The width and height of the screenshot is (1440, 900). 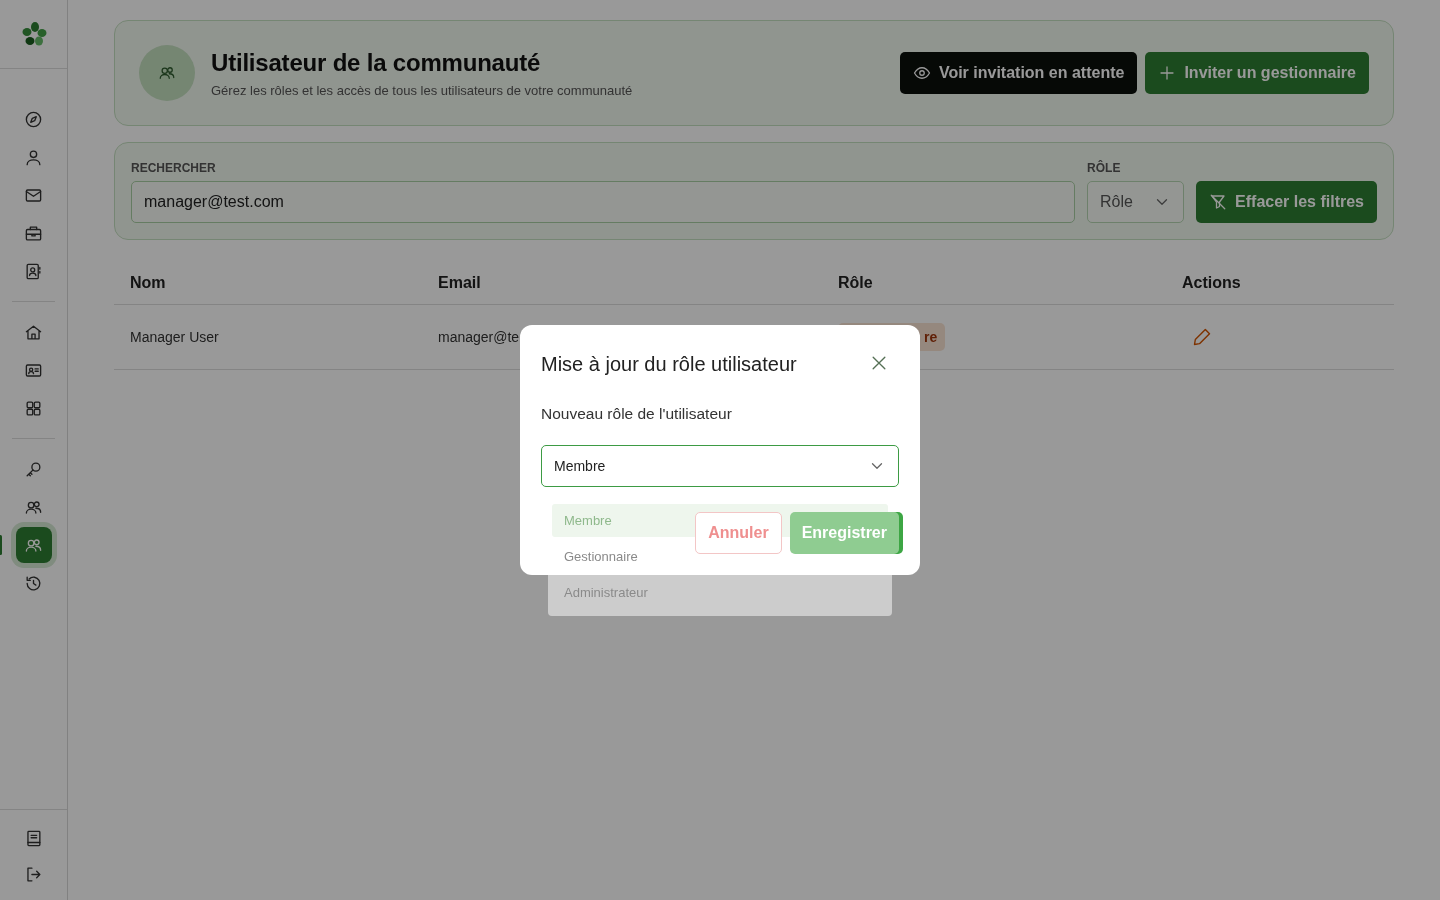 I want to click on page-title: Utilisateur de la communauté, so click(x=376, y=62).